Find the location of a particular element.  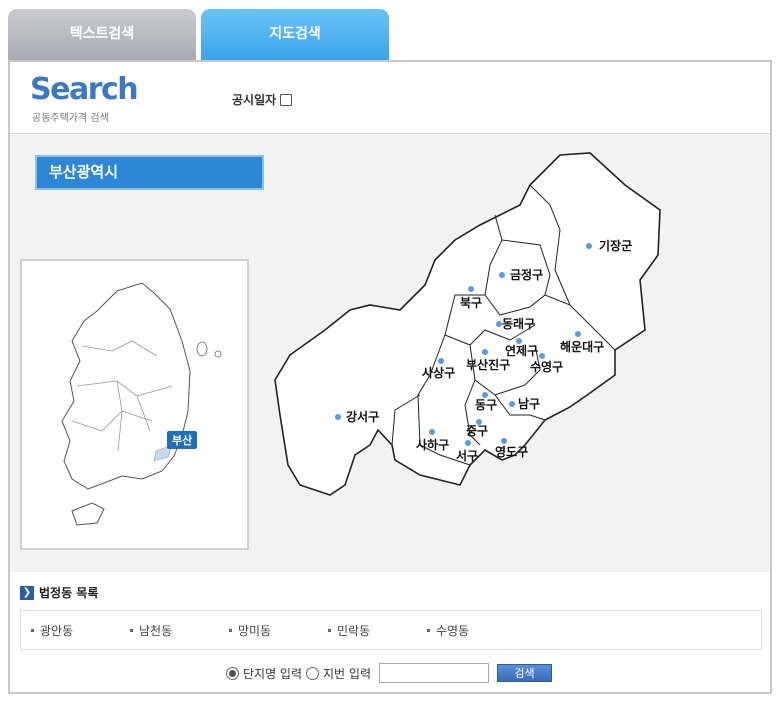

svg-text: 연제구 is located at coordinates (521, 350).